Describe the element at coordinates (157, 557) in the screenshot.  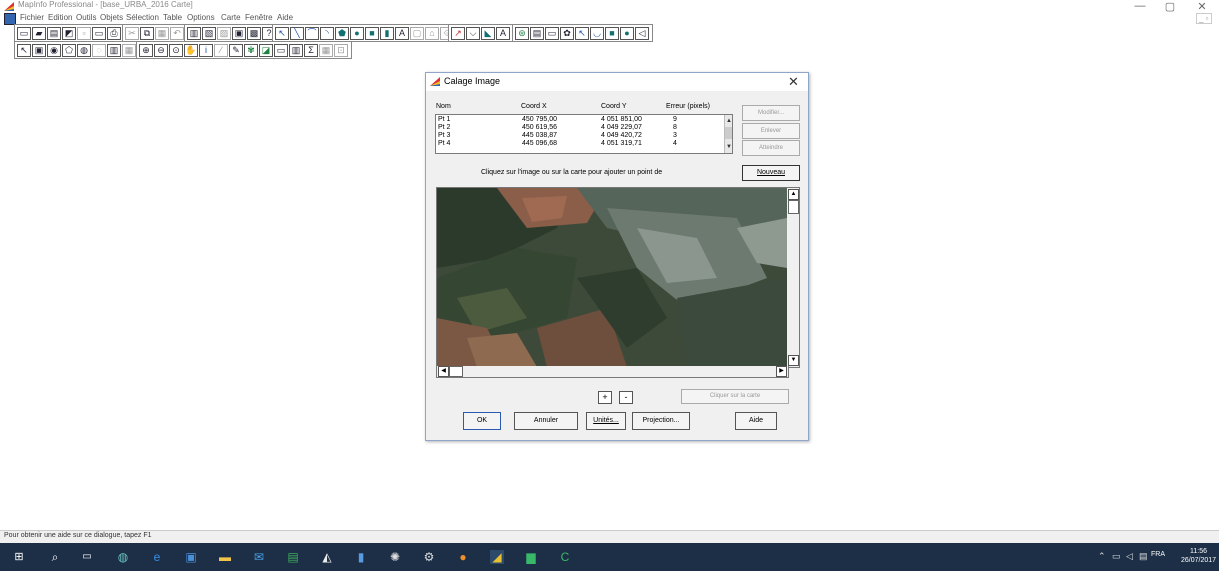
I see `edge-icon: e` at that location.